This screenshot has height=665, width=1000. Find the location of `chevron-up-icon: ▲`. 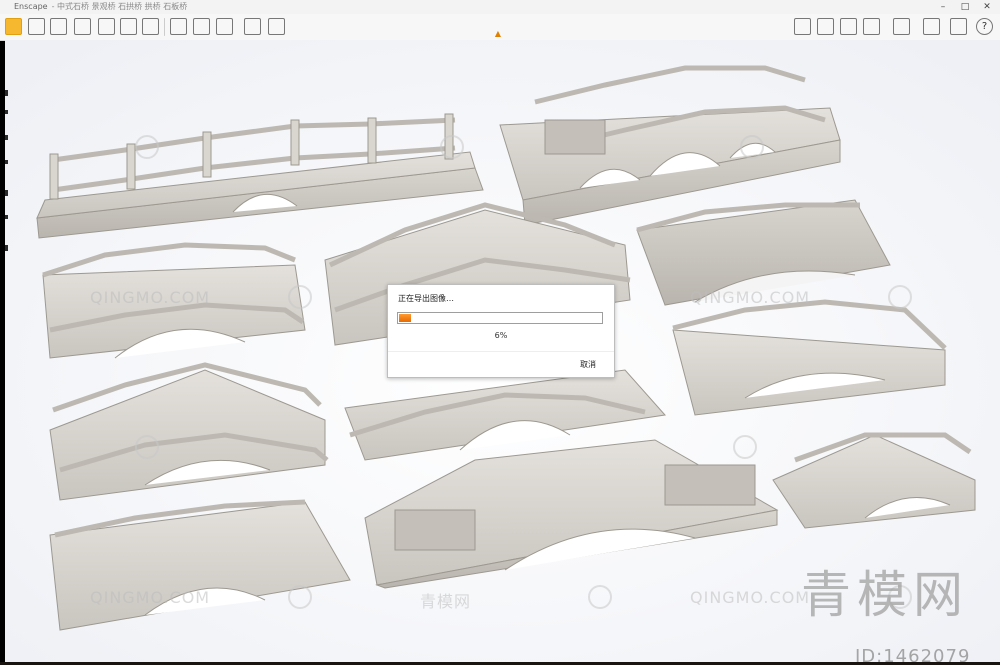

chevron-up-icon: ▲ is located at coordinates (498, 34).